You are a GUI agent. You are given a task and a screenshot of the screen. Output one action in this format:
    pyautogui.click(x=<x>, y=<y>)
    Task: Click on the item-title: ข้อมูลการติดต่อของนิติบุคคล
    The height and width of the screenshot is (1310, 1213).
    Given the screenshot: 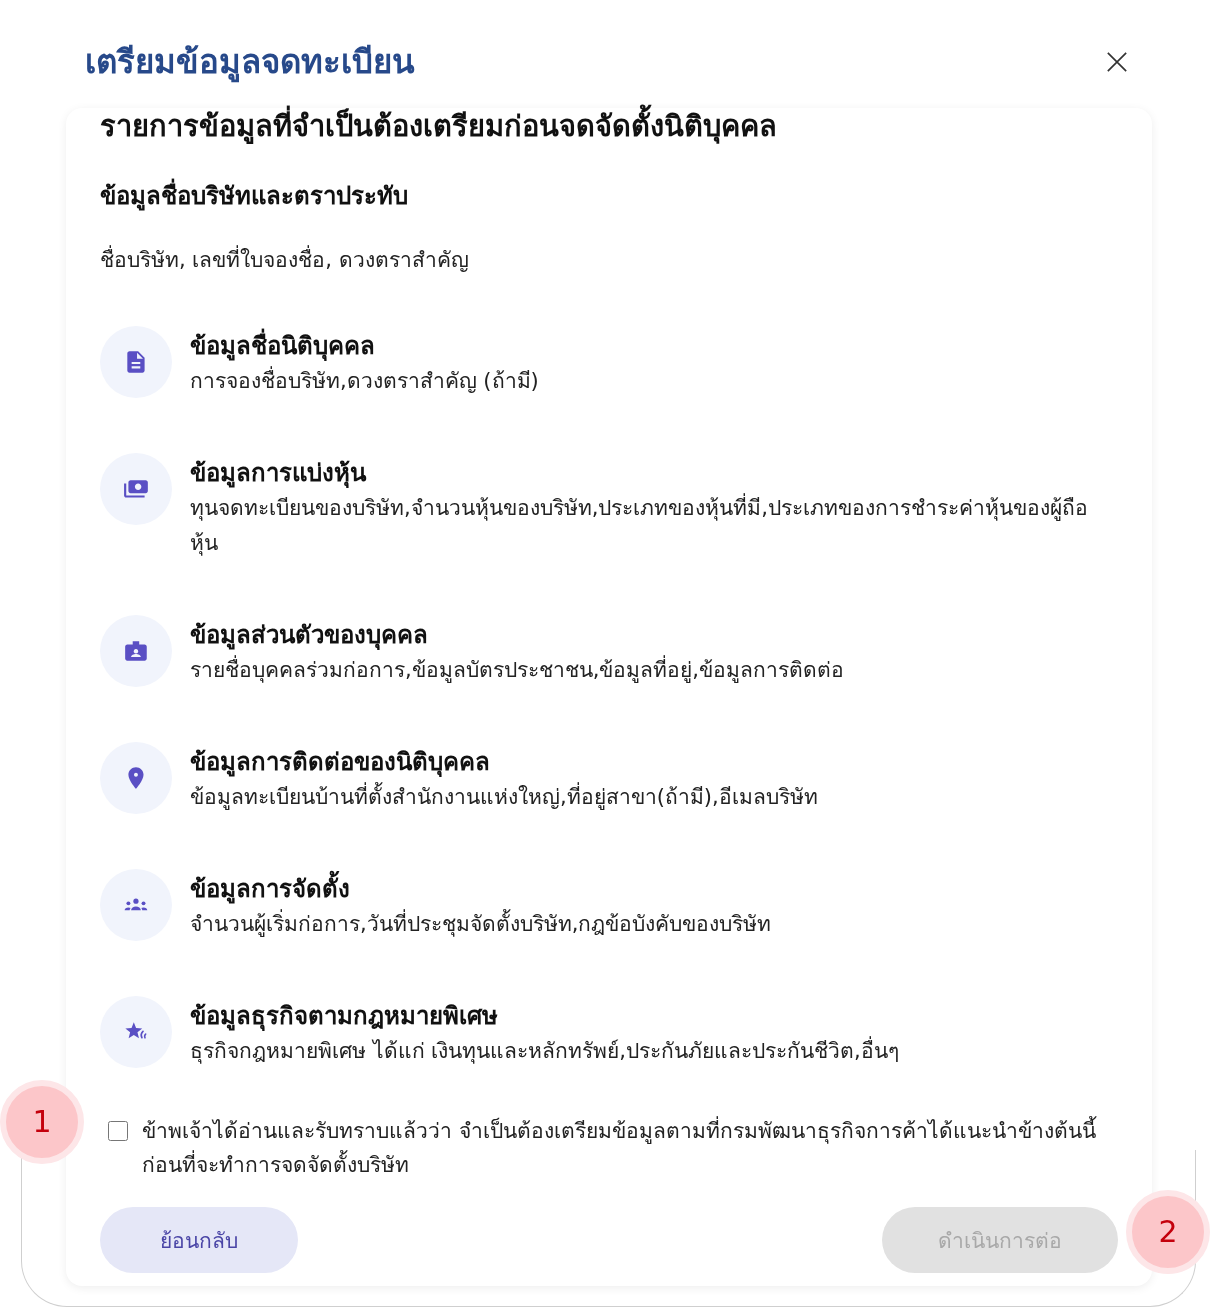 What is the action you would take?
    pyautogui.click(x=340, y=762)
    